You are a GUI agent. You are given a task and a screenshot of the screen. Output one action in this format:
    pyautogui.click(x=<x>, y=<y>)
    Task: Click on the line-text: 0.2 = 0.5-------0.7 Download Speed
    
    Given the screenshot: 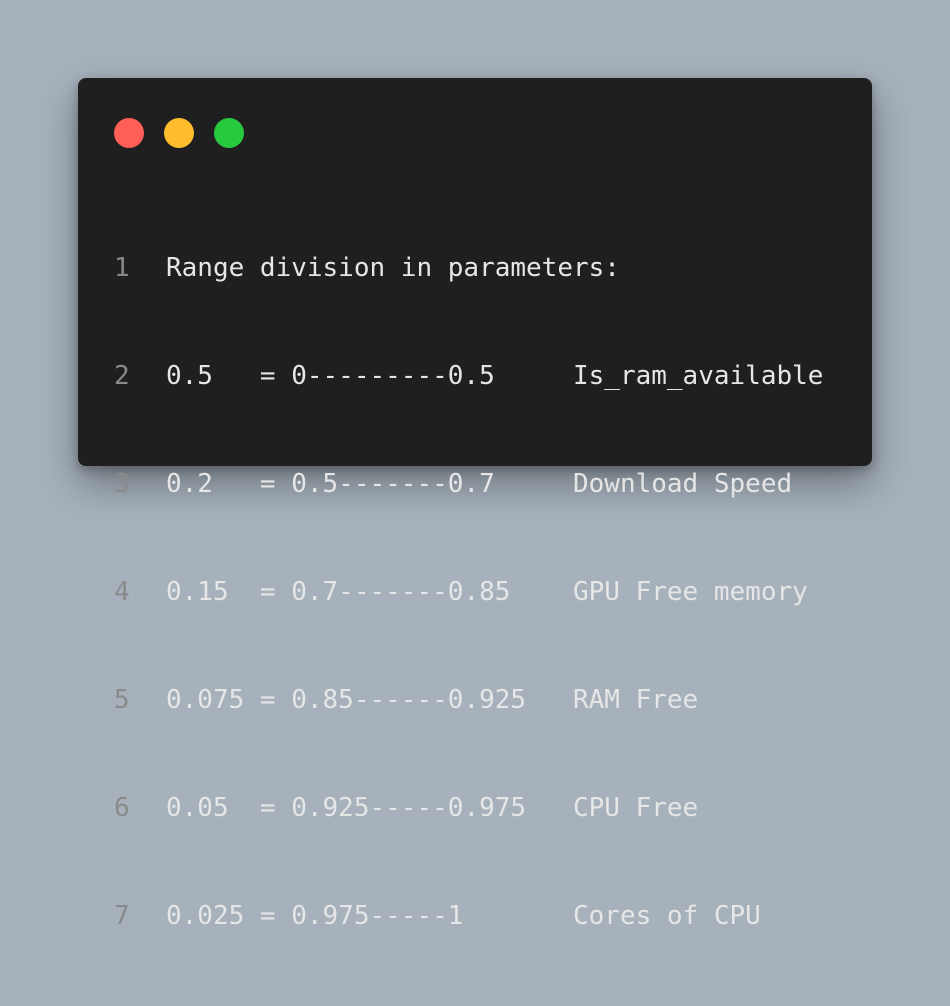 What is the action you would take?
    pyautogui.click(x=479, y=484)
    